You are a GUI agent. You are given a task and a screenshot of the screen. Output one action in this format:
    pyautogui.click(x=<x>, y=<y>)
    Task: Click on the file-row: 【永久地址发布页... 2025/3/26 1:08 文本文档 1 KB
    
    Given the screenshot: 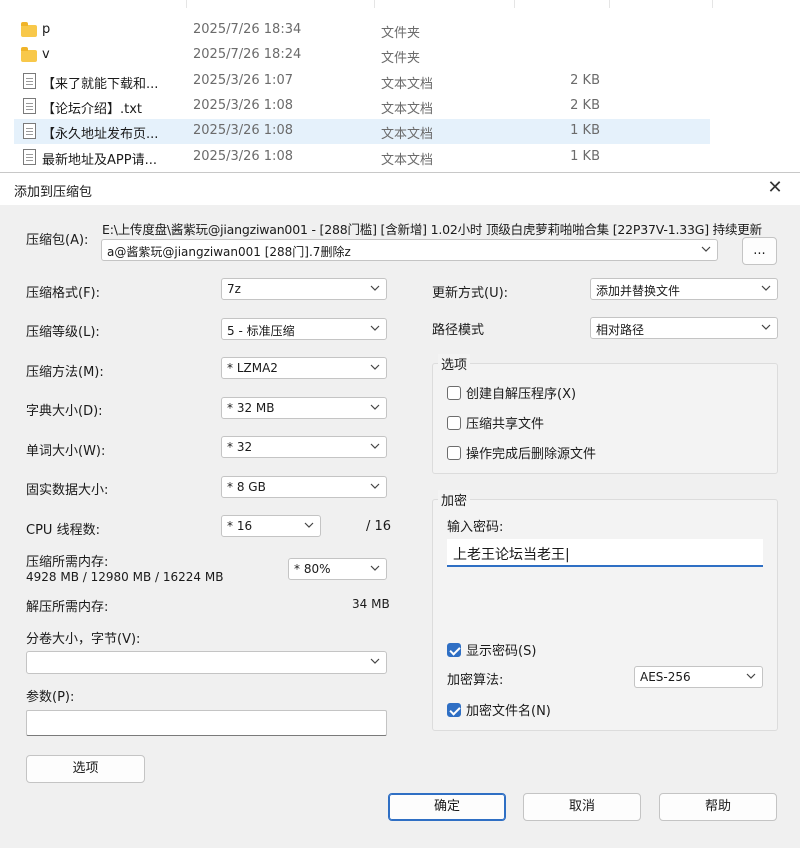 What is the action you would take?
    pyautogui.click(x=362, y=132)
    